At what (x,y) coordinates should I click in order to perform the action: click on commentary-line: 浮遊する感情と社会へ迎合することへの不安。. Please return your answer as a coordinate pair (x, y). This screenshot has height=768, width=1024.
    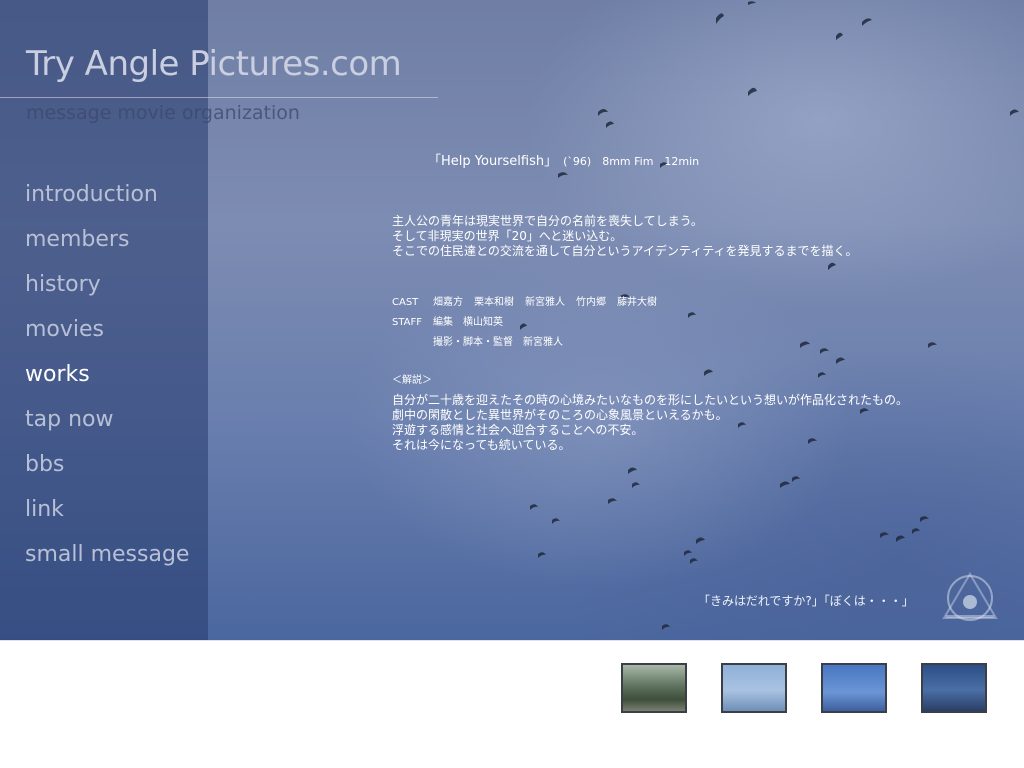
    Looking at the image, I should click on (518, 430).